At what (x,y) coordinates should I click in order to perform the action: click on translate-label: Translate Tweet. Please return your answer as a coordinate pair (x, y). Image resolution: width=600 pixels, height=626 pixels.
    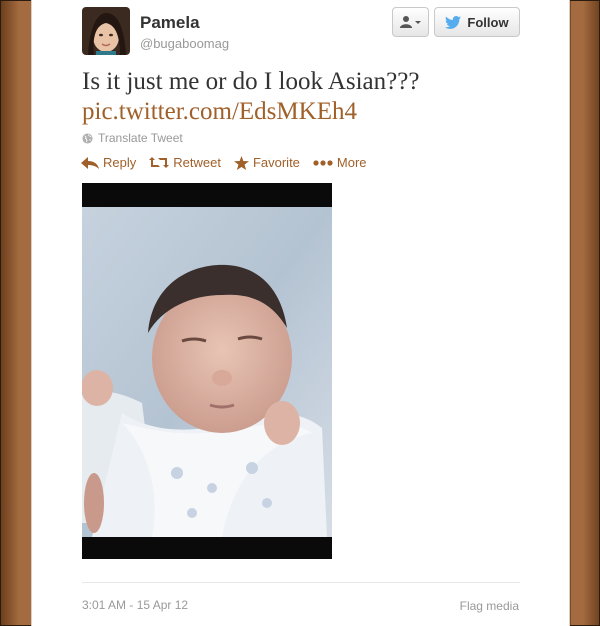
    Looking at the image, I should click on (140, 138).